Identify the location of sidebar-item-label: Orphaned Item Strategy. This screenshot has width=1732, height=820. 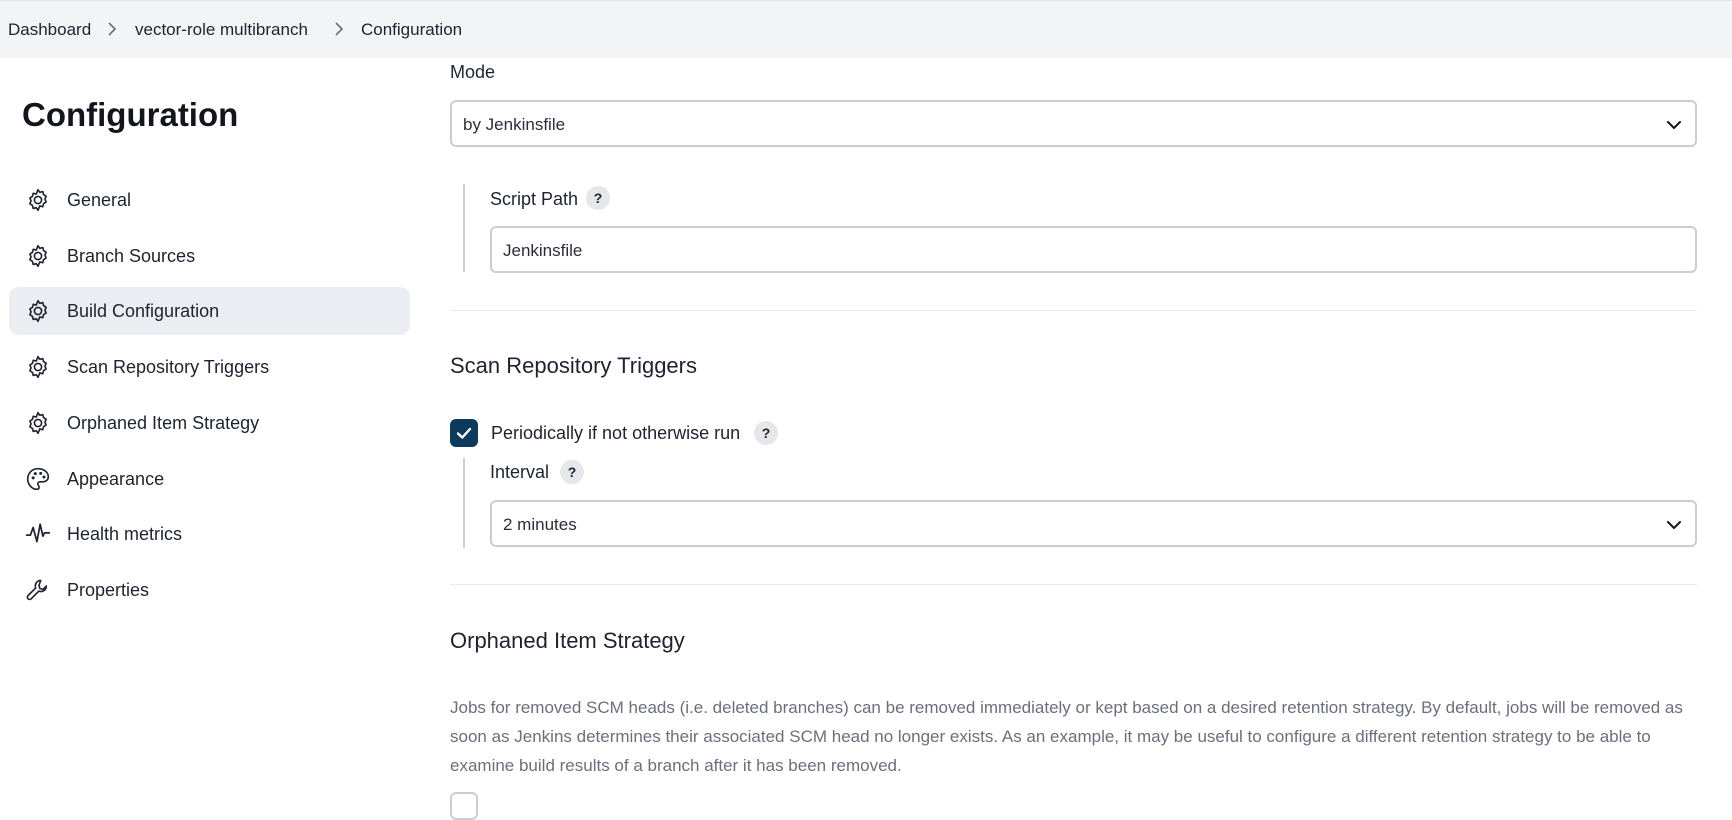
(163, 423).